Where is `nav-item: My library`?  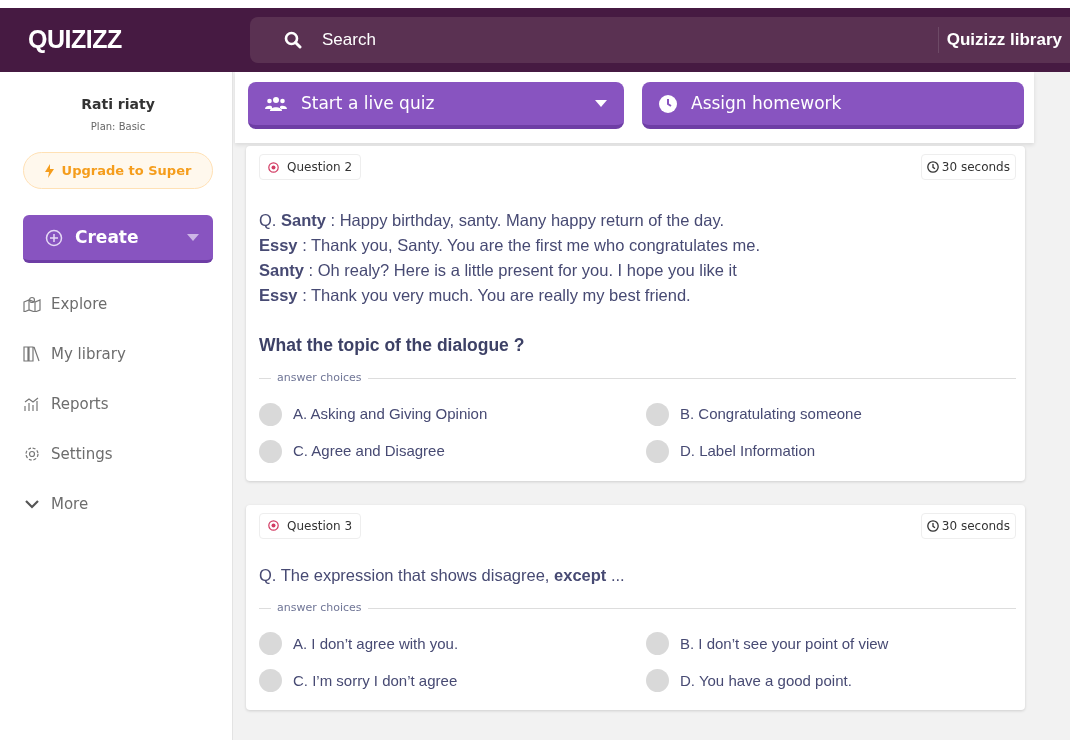
nav-item: My library is located at coordinates (118, 354).